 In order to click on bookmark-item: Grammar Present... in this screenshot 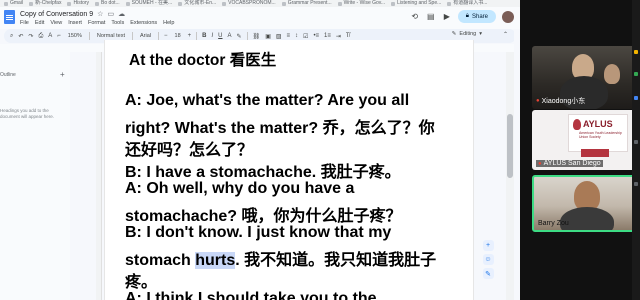, I will do `click(306, 3)`.